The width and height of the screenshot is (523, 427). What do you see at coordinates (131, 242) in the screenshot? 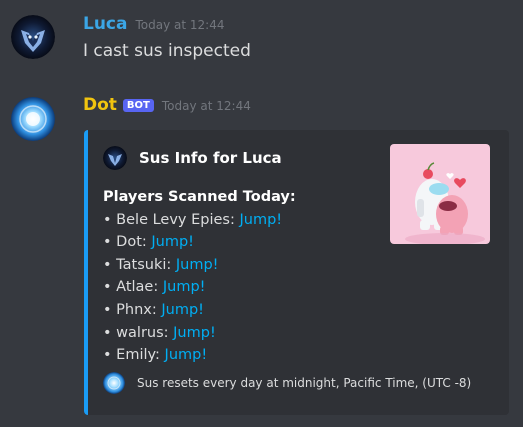
I see `player-name: Dot:` at bounding box center [131, 242].